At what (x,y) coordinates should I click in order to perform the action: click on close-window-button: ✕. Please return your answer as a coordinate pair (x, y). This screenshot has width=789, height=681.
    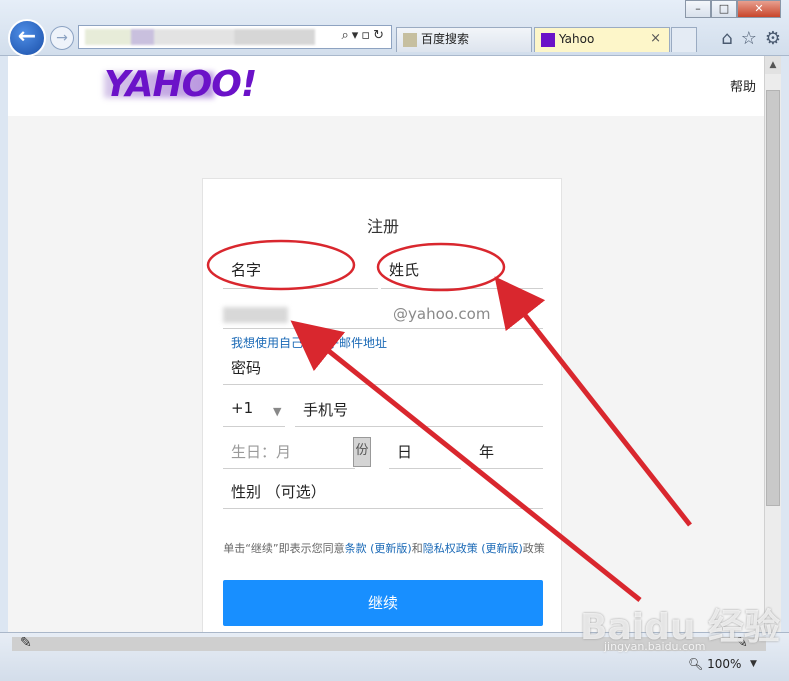
    Looking at the image, I should click on (759, 9).